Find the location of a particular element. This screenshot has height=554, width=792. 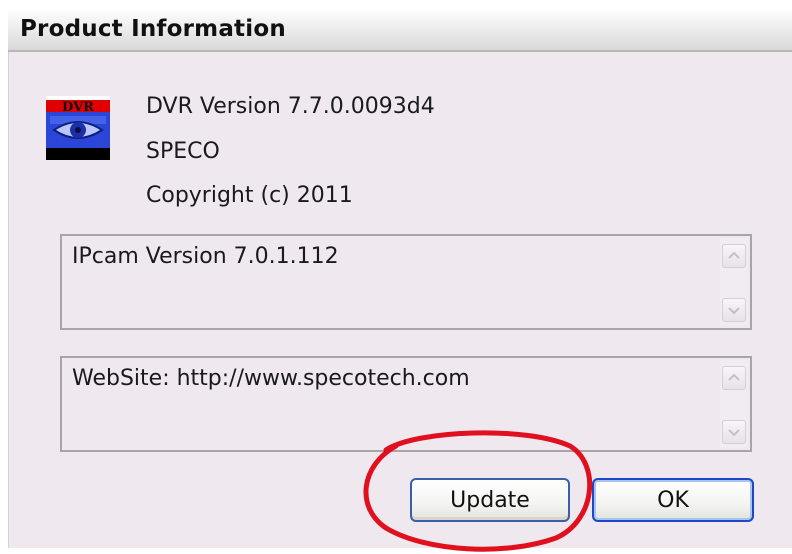

title-bar: Product Information is located at coordinates (400, 30).